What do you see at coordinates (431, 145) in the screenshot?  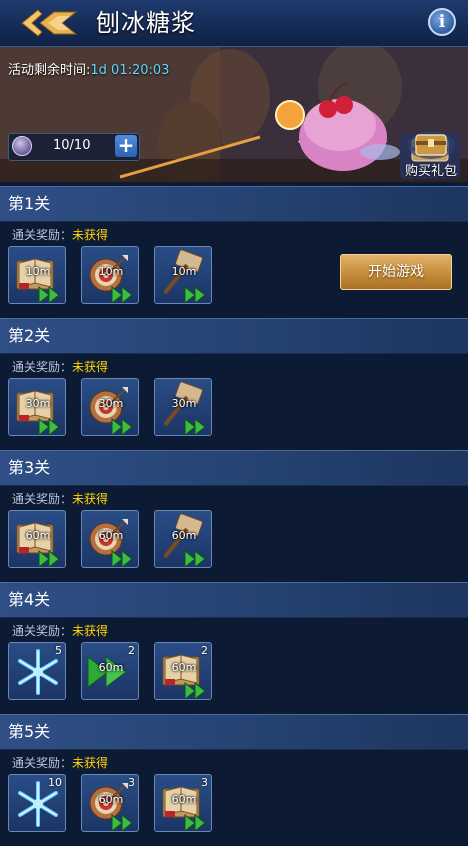 I see `treasure-chest-icon` at bounding box center [431, 145].